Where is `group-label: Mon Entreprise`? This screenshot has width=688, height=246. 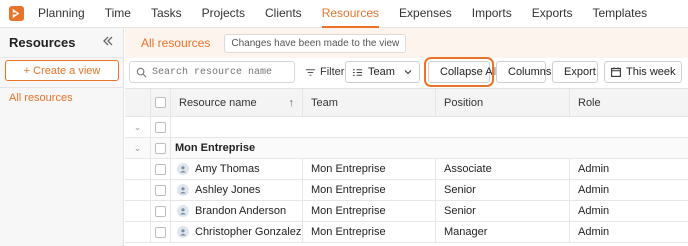 group-label: Mon Entreprise is located at coordinates (215, 148).